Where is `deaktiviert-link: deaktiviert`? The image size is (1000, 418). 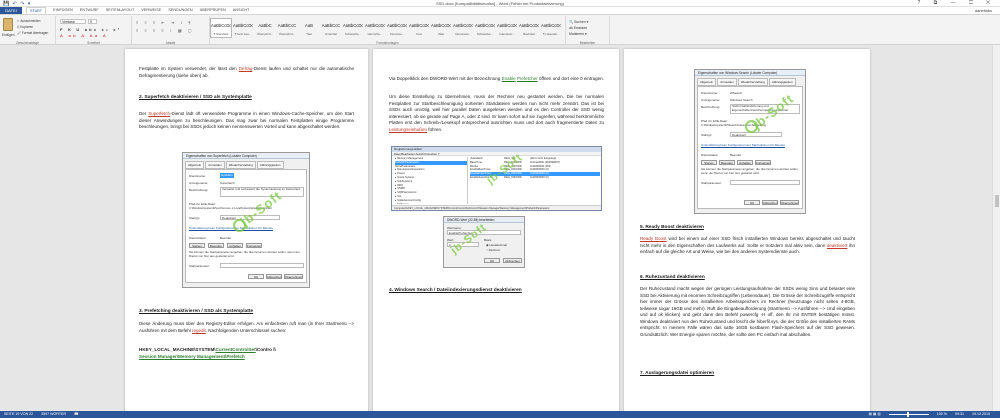 deaktiviert-link: deaktiviert is located at coordinates (837, 245).